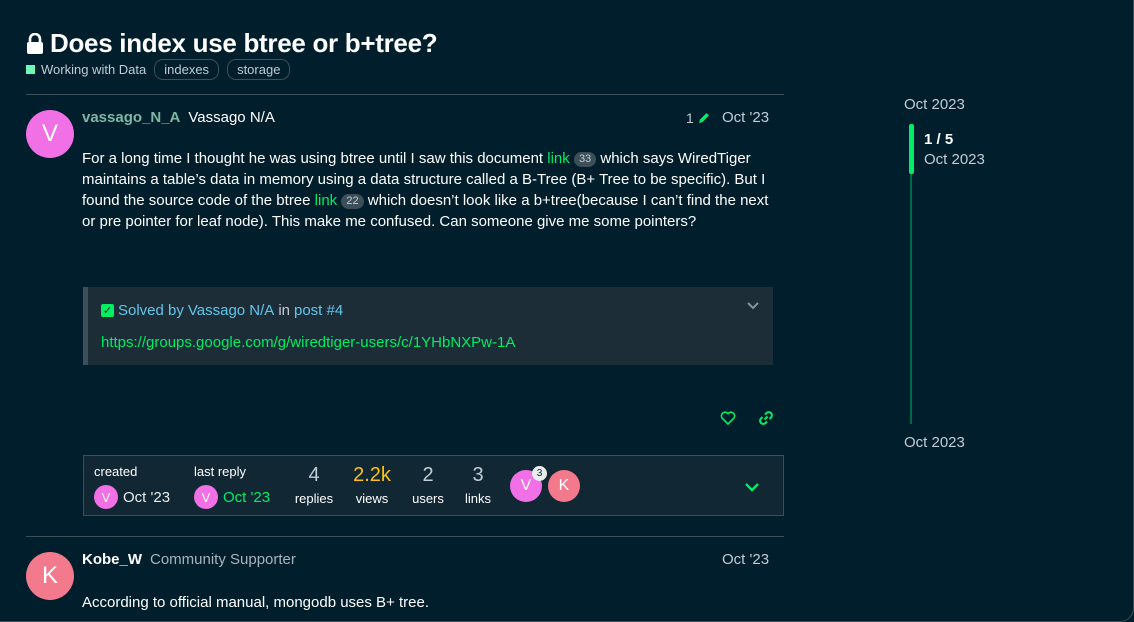 This screenshot has width=1134, height=622. I want to click on tag-storage: storage, so click(259, 69).